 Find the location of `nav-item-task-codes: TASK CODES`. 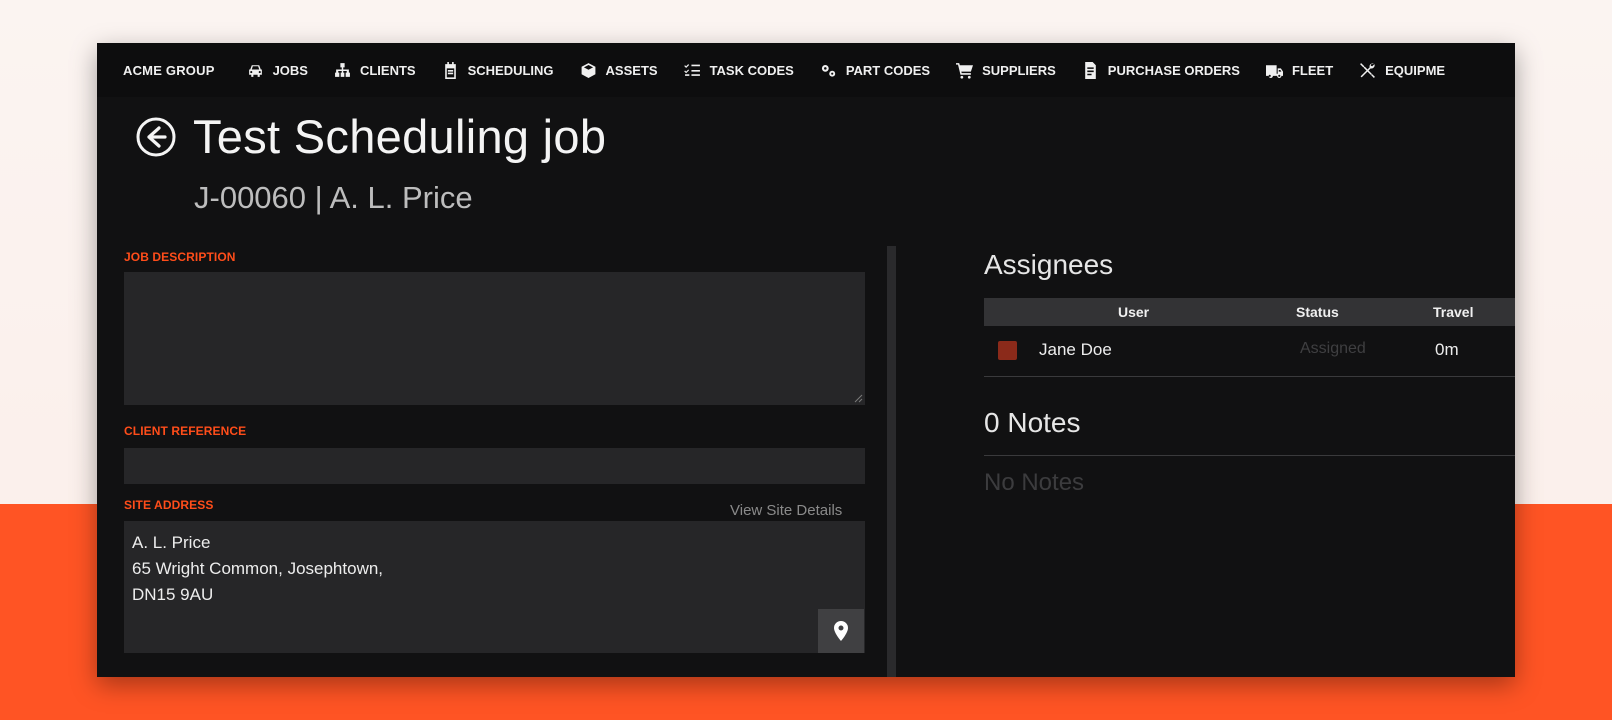

nav-item-task-codes: TASK CODES is located at coordinates (738, 70).